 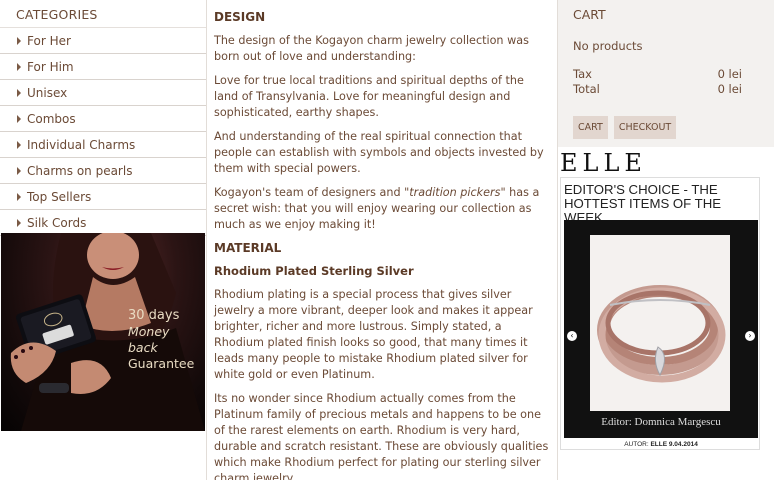 I want to click on cart-total-row: Total 0 lei, so click(x=667, y=89).